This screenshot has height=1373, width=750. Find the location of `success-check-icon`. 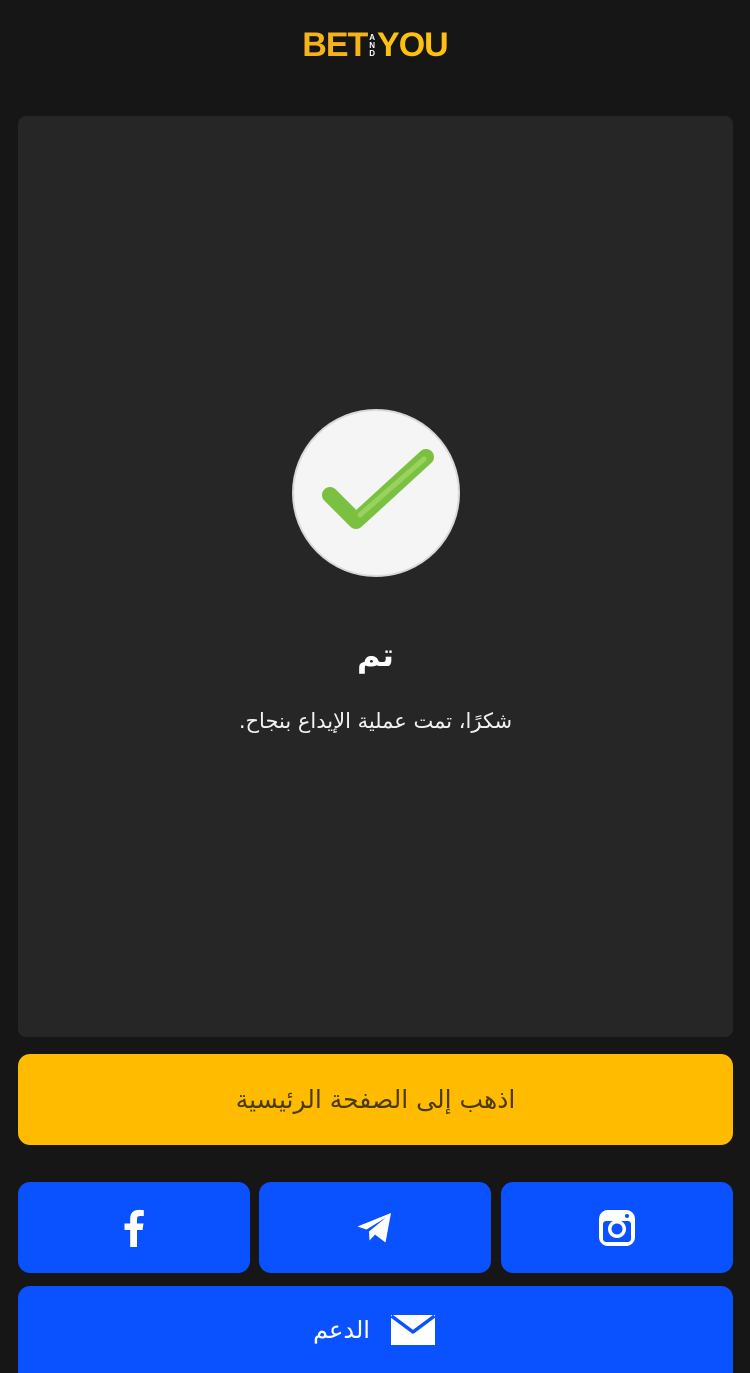

success-check-icon is located at coordinates (376, 493).